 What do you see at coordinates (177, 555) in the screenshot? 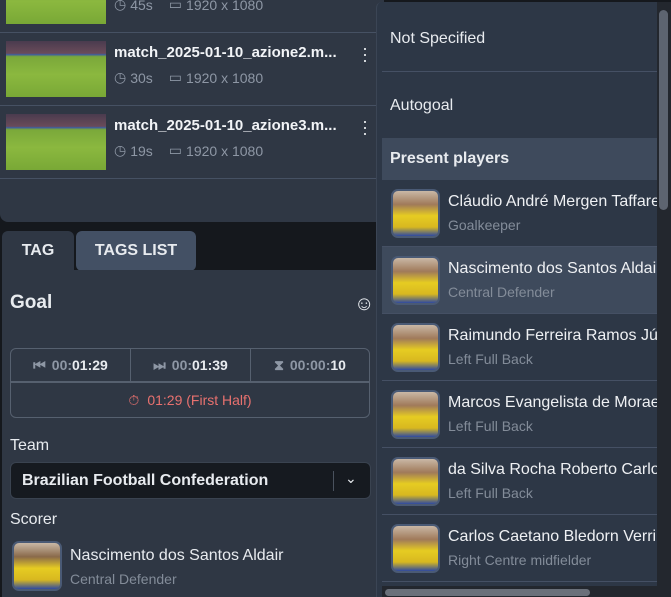
I see `scorer-name: Nascimento dos Santos Aldair` at bounding box center [177, 555].